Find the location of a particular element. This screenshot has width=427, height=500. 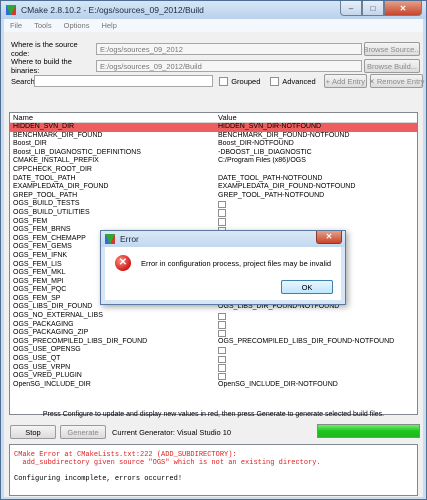

minimize-button: – is located at coordinates (351, 8).